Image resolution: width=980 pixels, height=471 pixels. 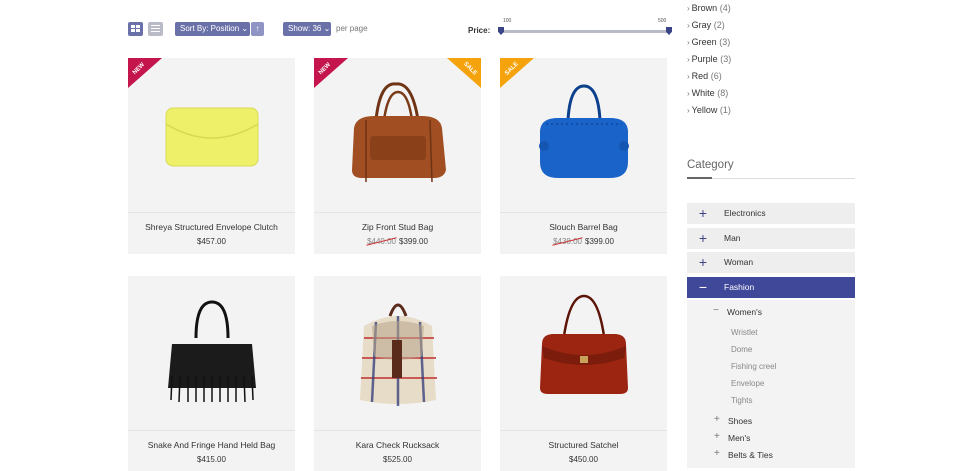 I want to click on product-image: NEW, so click(x=211, y=135).